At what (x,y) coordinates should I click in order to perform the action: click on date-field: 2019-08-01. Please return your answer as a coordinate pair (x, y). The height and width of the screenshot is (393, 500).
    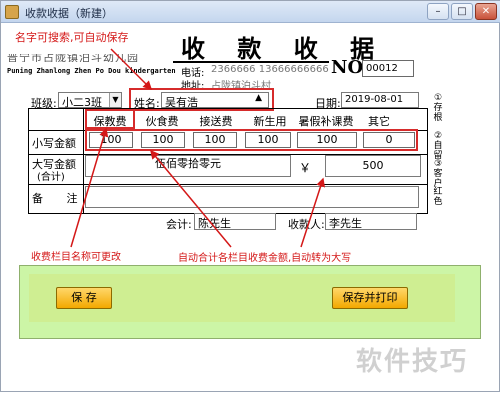
    Looking at the image, I should click on (380, 100).